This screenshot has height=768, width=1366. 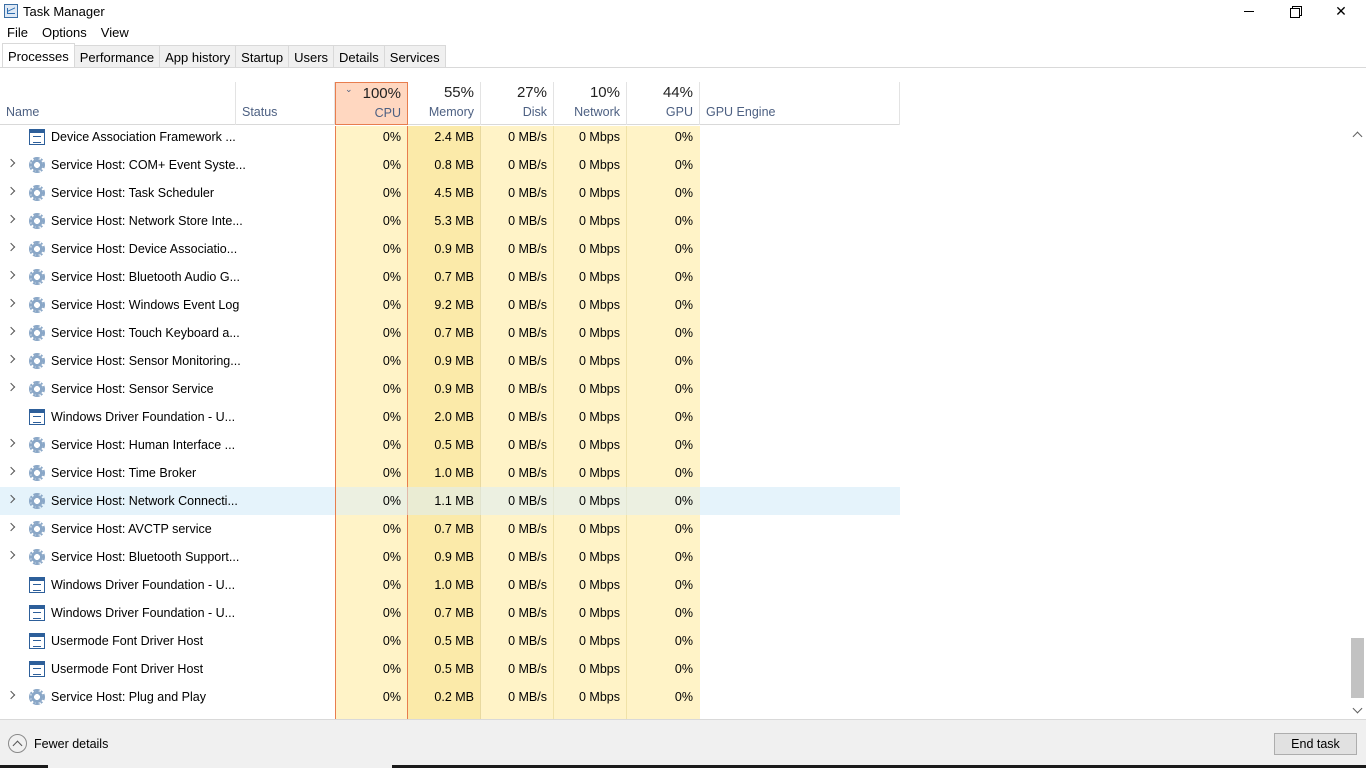 What do you see at coordinates (1357, 422) in the screenshot?
I see `vertical-scrollbar` at bounding box center [1357, 422].